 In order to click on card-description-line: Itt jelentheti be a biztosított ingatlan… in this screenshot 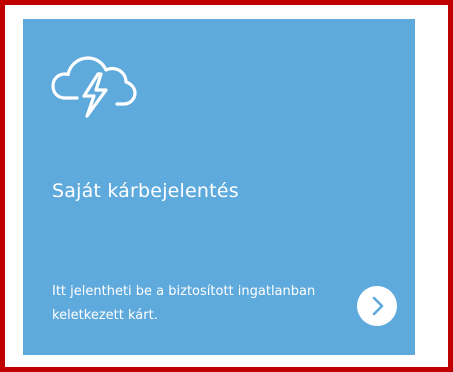, I will do `click(184, 291)`.